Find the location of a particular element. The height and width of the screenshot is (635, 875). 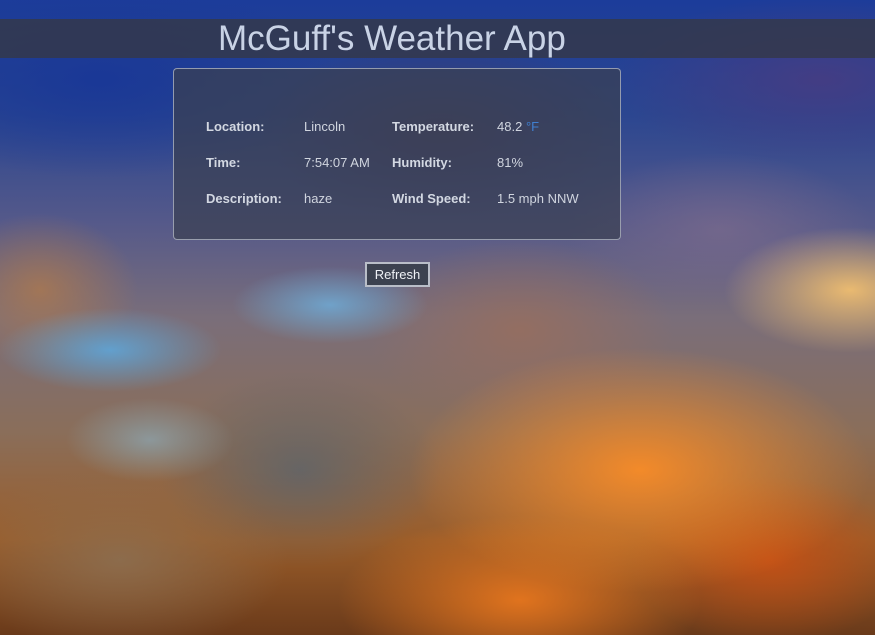

humidity-value: 81% is located at coordinates (510, 162).